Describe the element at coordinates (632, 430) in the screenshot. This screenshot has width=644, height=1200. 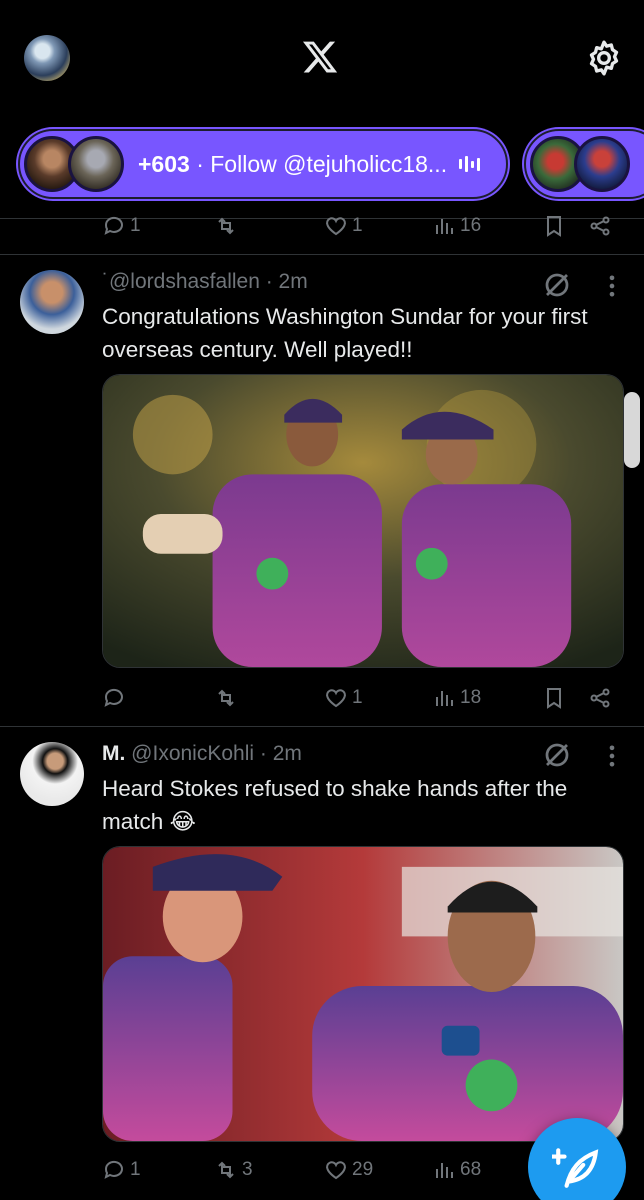
I see `scrollbar-handle` at that location.